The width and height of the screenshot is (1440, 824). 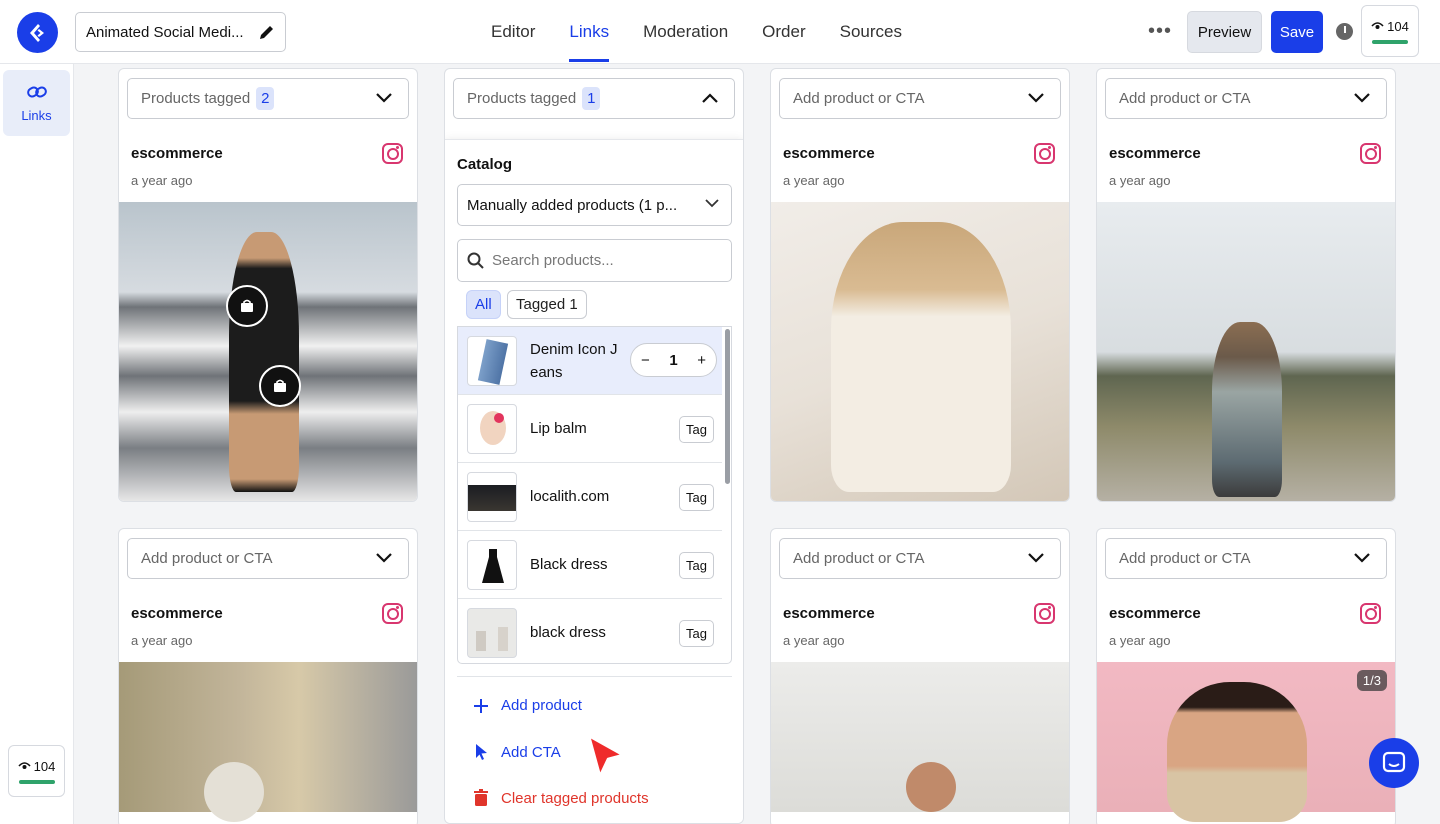 What do you see at coordinates (727, 406) in the screenshot?
I see `list-scrollbar` at bounding box center [727, 406].